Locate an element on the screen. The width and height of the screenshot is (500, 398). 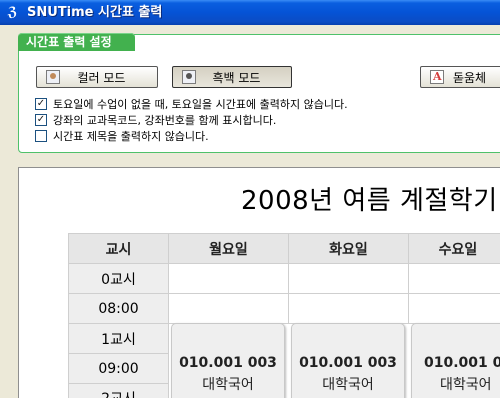
bw-person-icon is located at coordinates (189, 77).